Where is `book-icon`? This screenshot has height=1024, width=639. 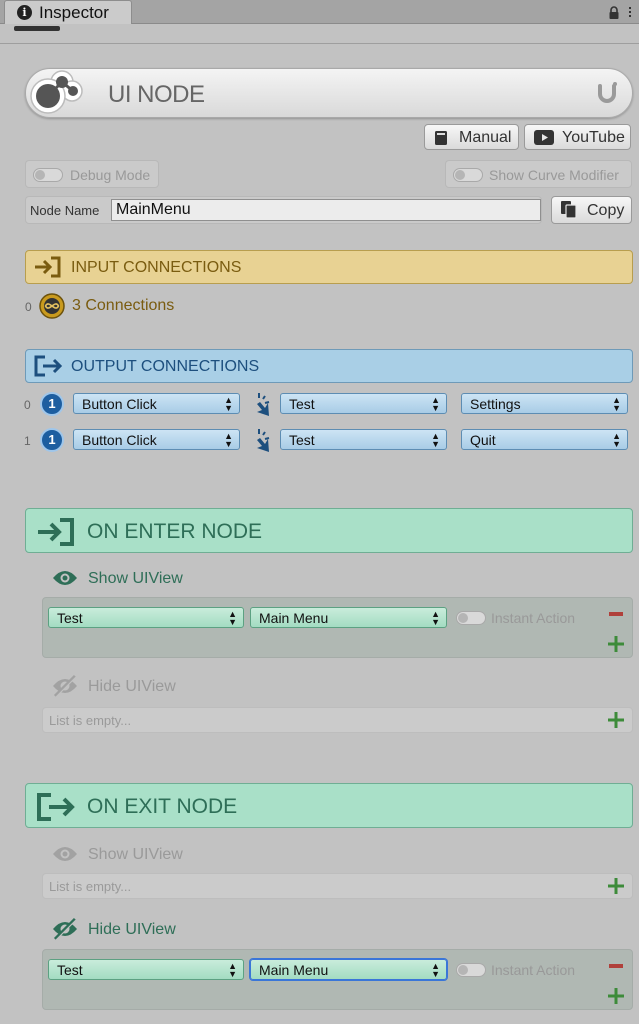
book-icon is located at coordinates (441, 138).